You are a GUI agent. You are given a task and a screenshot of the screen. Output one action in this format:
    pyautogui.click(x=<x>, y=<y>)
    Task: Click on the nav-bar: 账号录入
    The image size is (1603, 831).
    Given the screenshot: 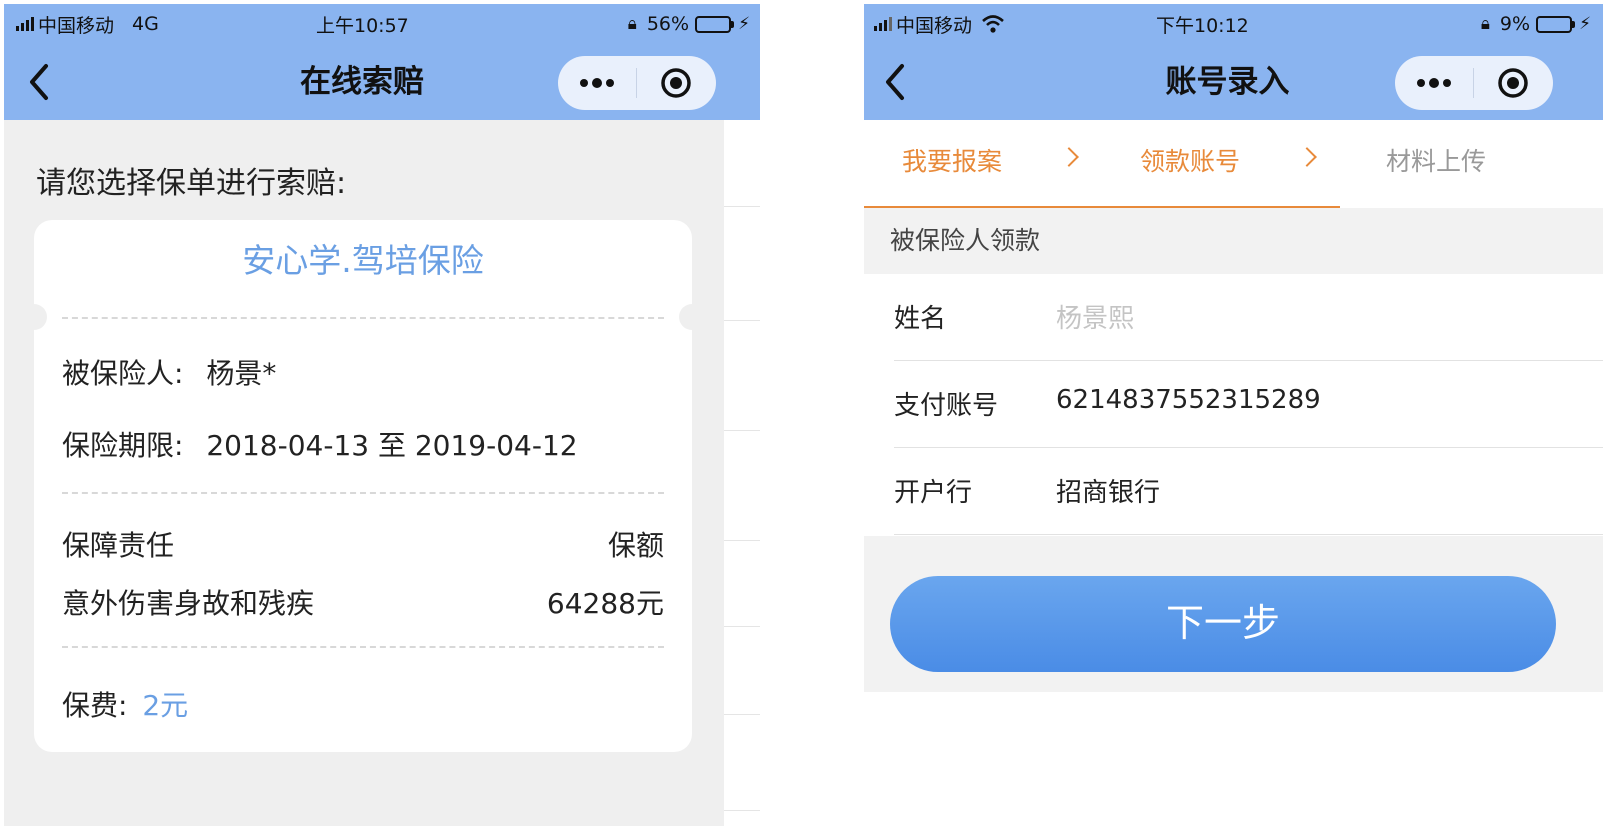 What is the action you would take?
    pyautogui.click(x=1233, y=82)
    